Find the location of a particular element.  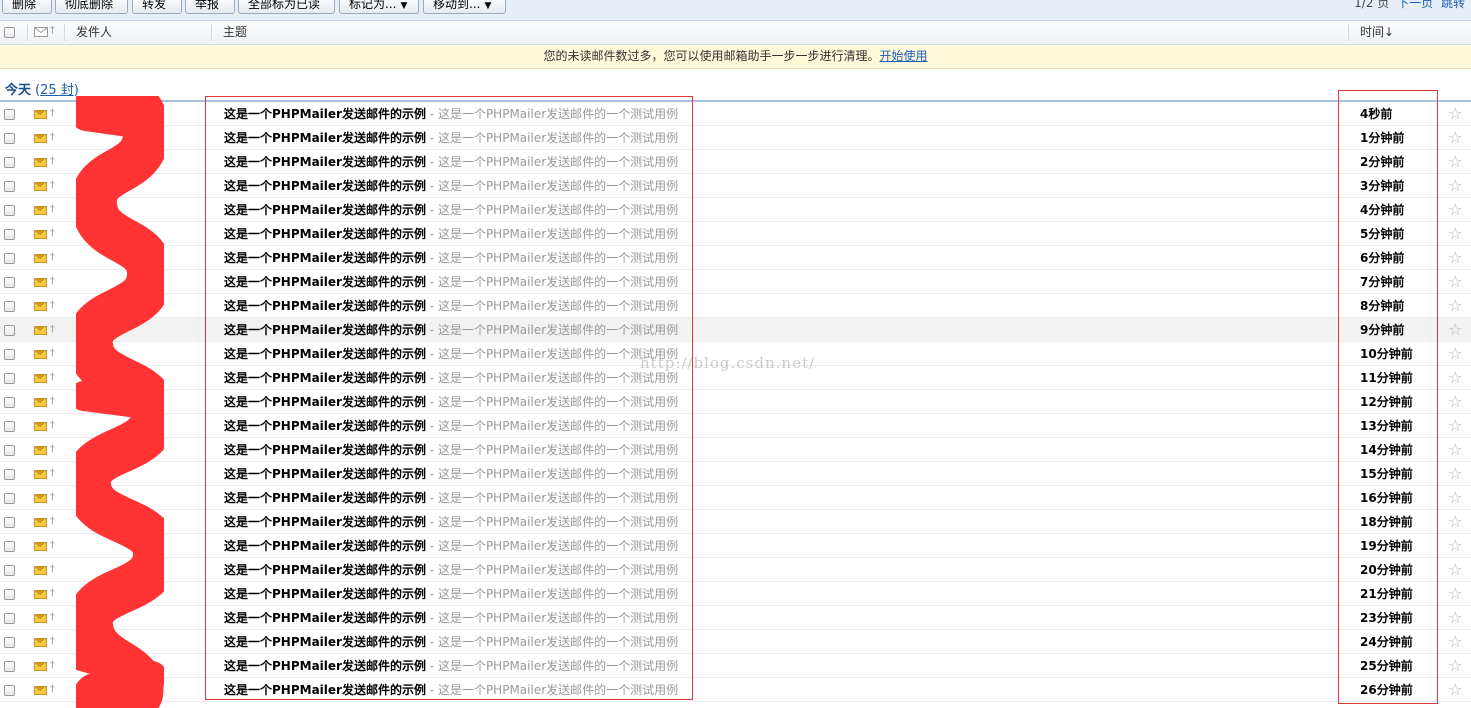

sender-column-header: 发件人 is located at coordinates (94, 32).